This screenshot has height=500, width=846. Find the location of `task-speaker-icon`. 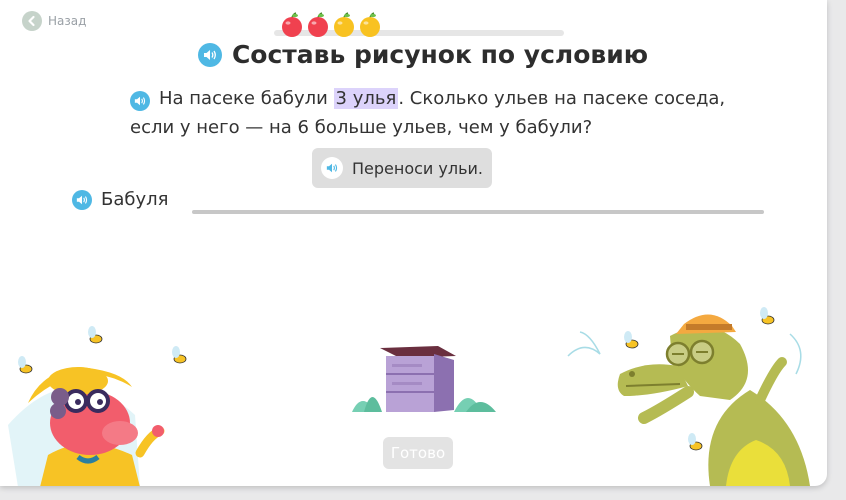

task-speaker-icon is located at coordinates (140, 101).